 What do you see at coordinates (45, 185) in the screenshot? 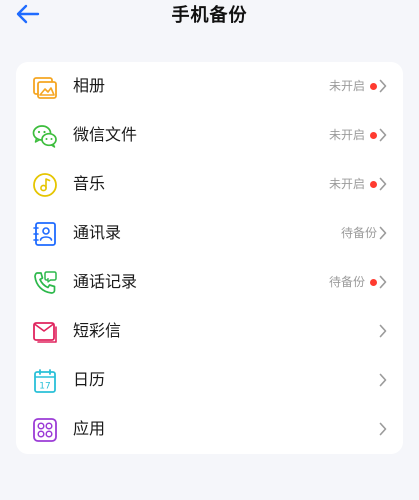
I see `music-icon` at bounding box center [45, 185].